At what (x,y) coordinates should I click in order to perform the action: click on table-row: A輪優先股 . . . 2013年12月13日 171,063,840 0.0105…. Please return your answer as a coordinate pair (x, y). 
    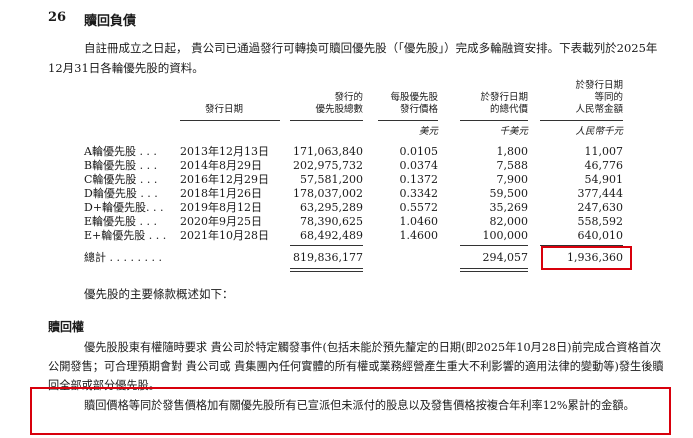
    Looking at the image, I should click on (353, 151).